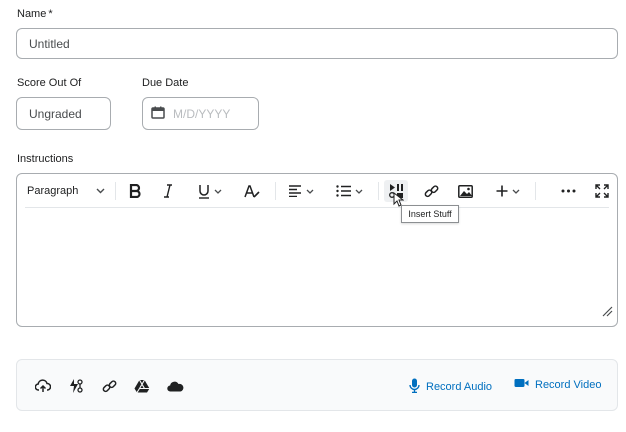 Image resolution: width=626 pixels, height=432 pixels. I want to click on list-icon, so click(343, 191).